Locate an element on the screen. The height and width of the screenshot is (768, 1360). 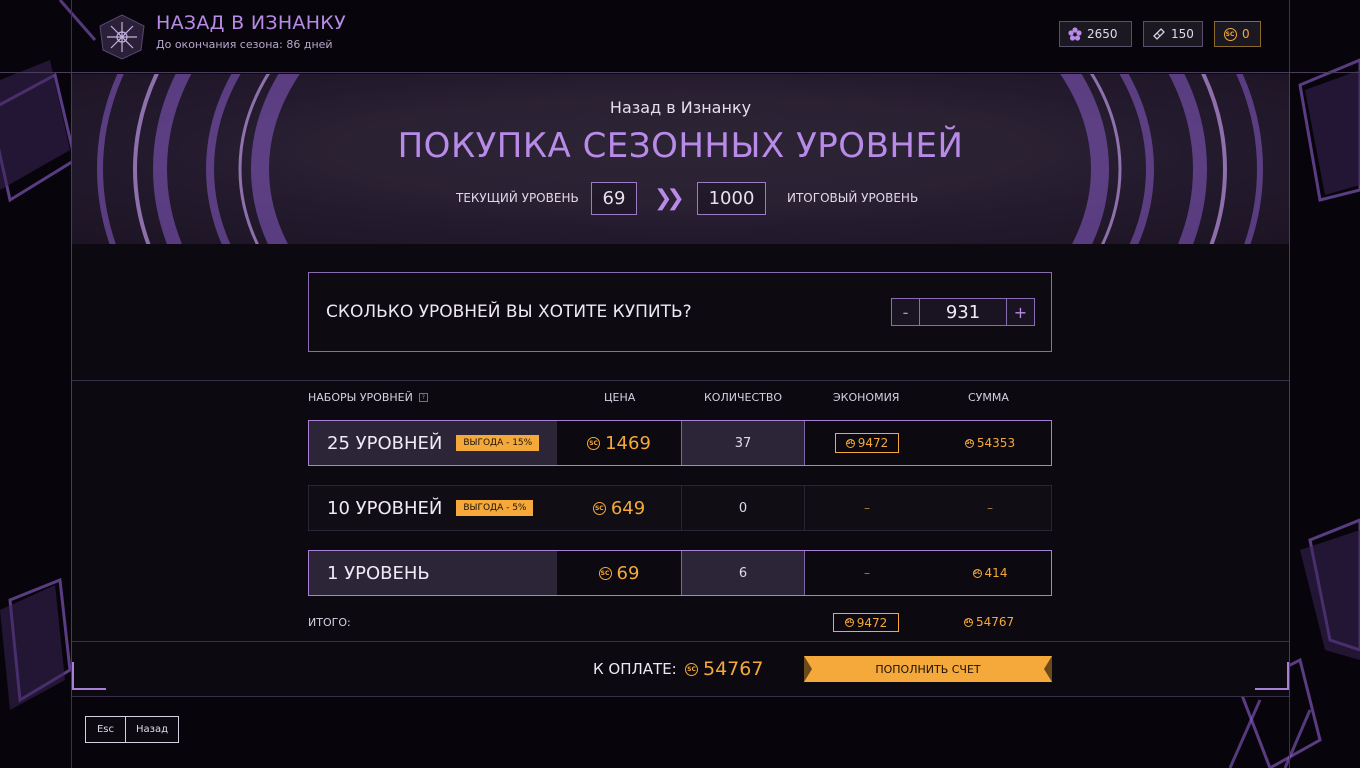
season-title: НАЗАД В ИЗНАНКУ is located at coordinates (251, 23).